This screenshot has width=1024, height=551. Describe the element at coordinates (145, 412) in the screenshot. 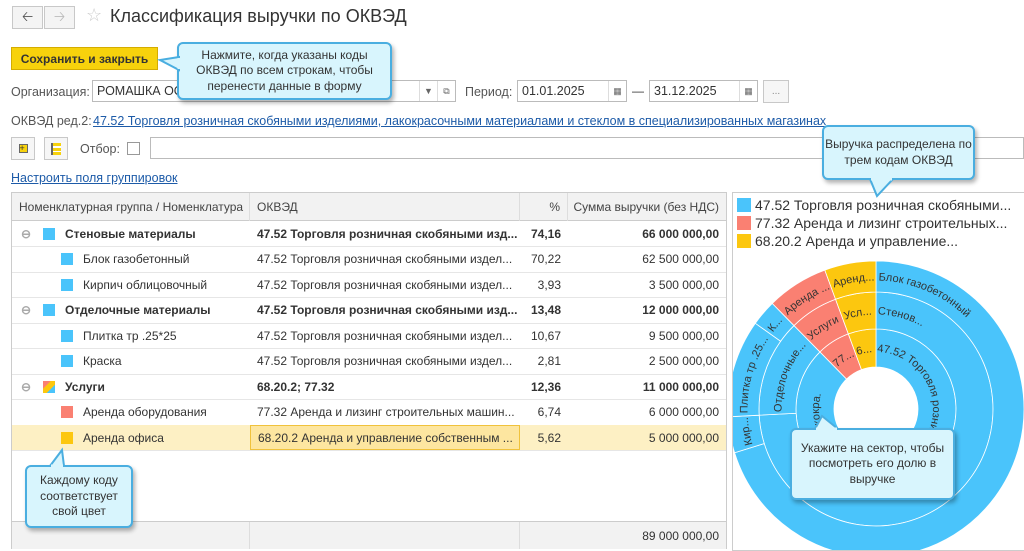

I see `row-name: Аренда оборудования` at that location.